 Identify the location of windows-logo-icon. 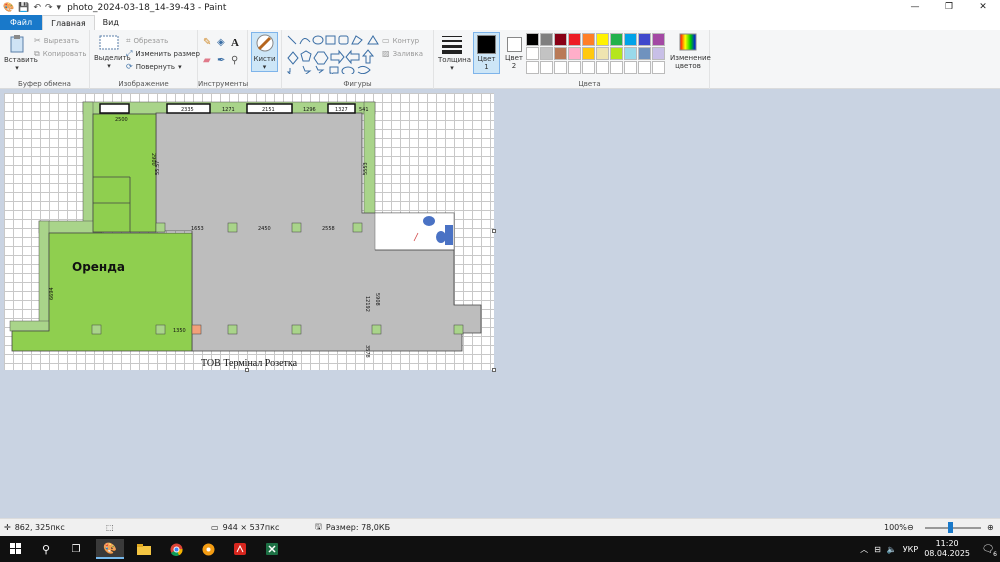
(15, 548).